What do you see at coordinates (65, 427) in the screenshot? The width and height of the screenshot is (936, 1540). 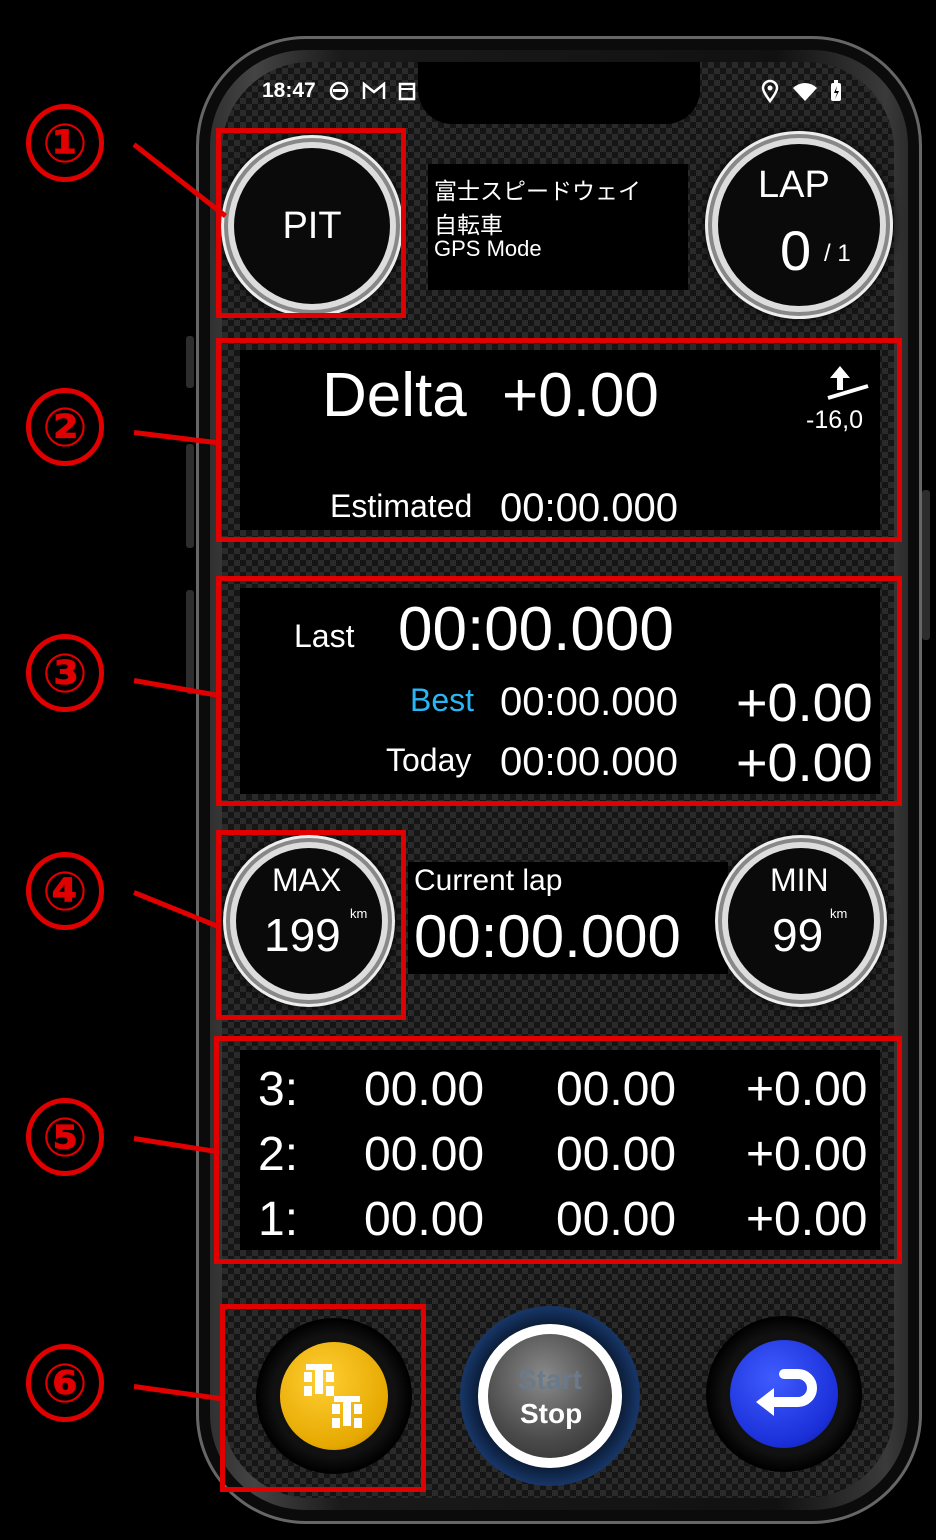 I see `annotation-marker-2: ②` at bounding box center [65, 427].